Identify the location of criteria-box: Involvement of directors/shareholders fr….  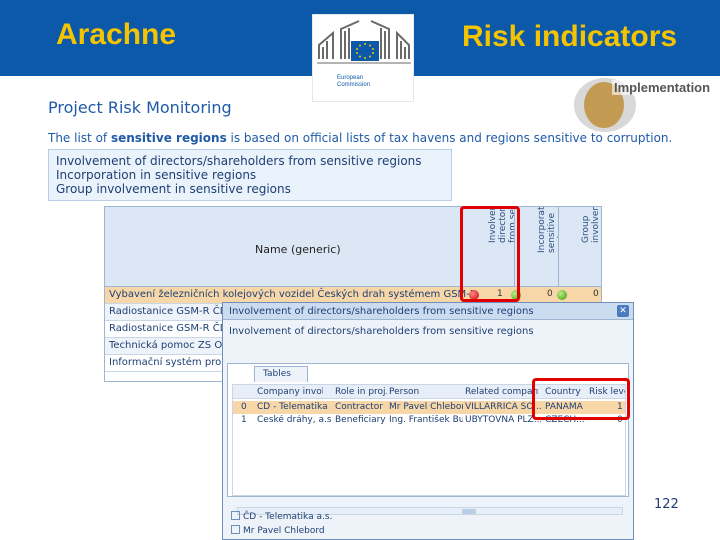
(250, 175).